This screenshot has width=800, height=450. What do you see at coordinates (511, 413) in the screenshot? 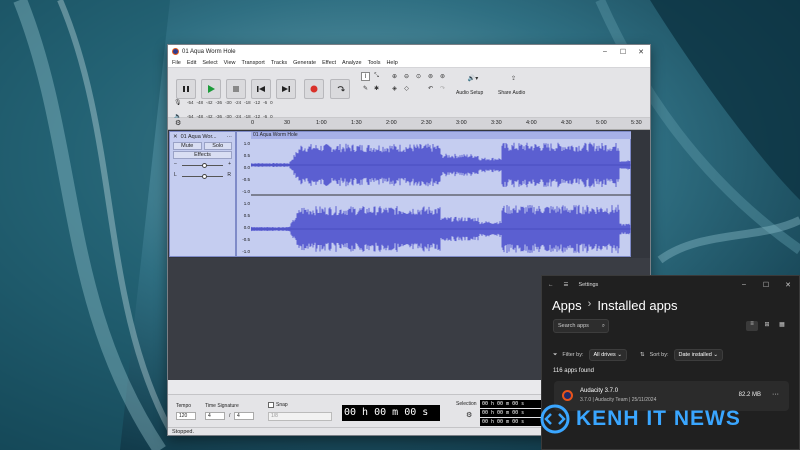
I see `selection-end: 00 h 00 m 00 s` at bounding box center [511, 413].